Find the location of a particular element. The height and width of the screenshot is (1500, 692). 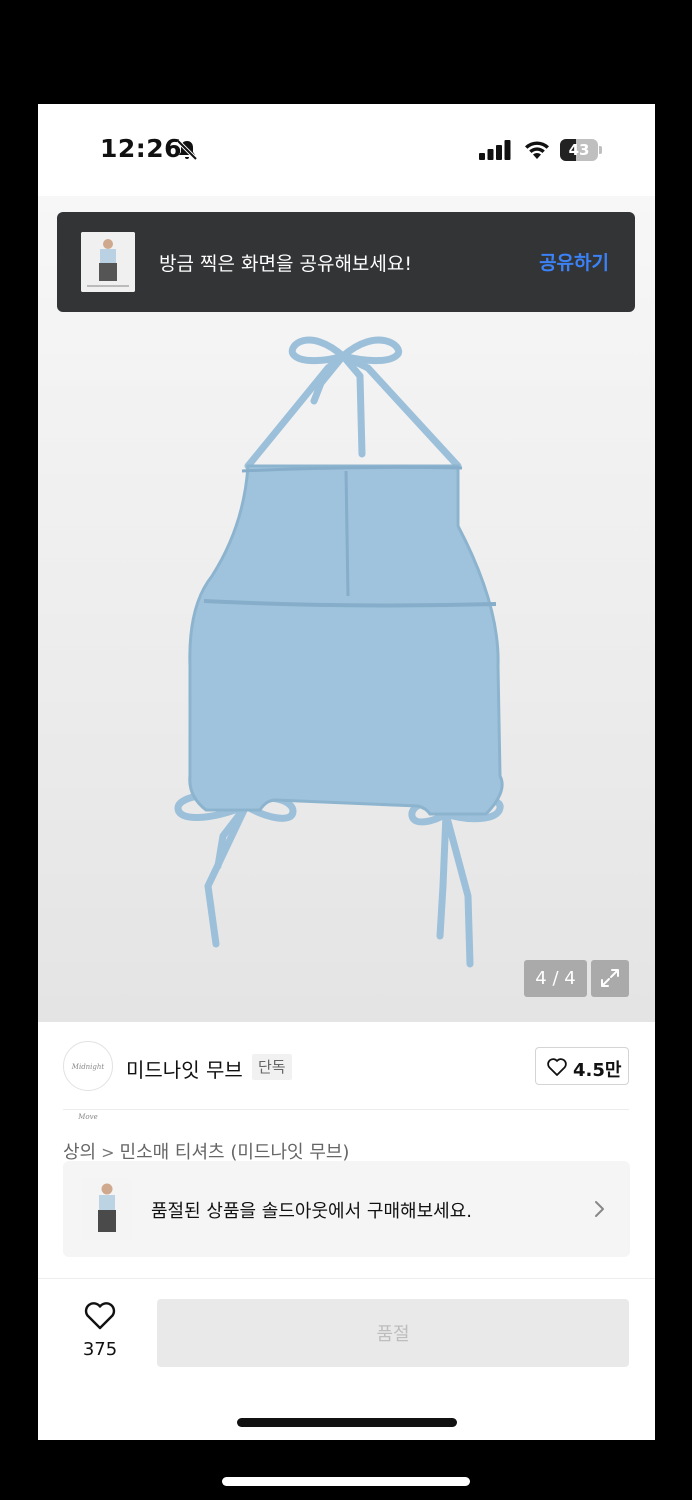

share-toast: 방금 찍은 화면을 공유해보세요! 공유하기 is located at coordinates (346, 262).